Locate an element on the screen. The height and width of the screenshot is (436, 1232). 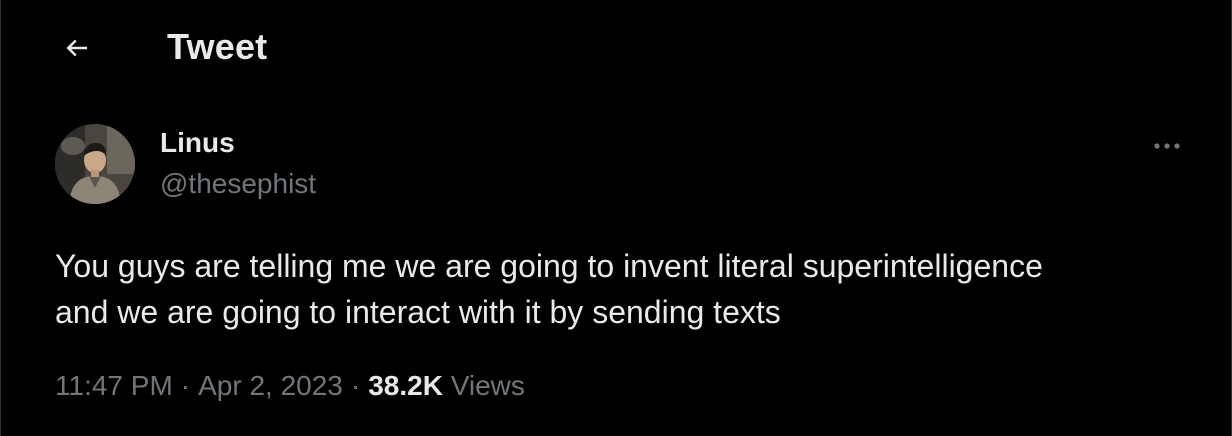
tweet-date: Apr 2, 2023 is located at coordinates (270, 385).